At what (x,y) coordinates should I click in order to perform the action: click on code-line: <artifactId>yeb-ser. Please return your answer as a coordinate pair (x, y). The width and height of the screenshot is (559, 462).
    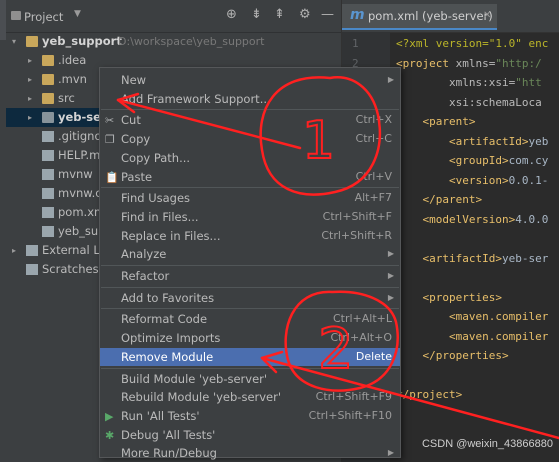
    Looking at the image, I should click on (472, 258).